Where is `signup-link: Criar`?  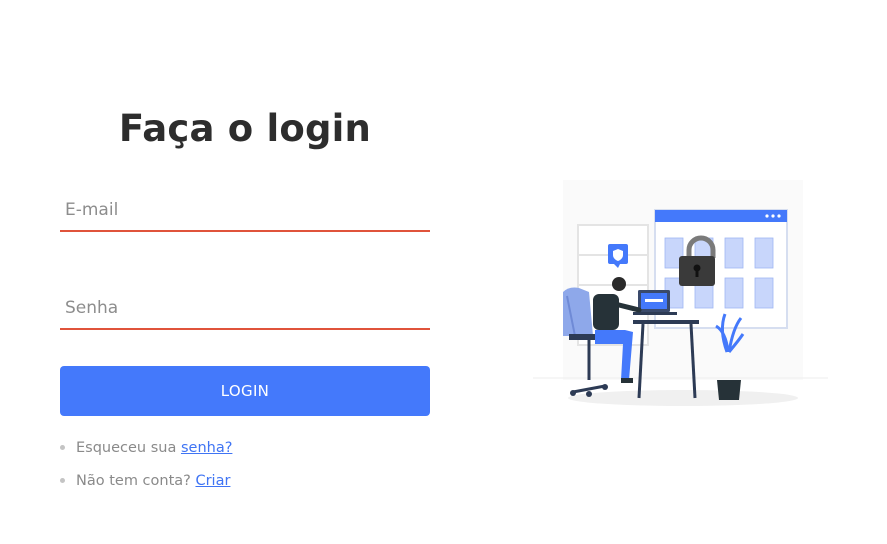
signup-link: Criar is located at coordinates (212, 481).